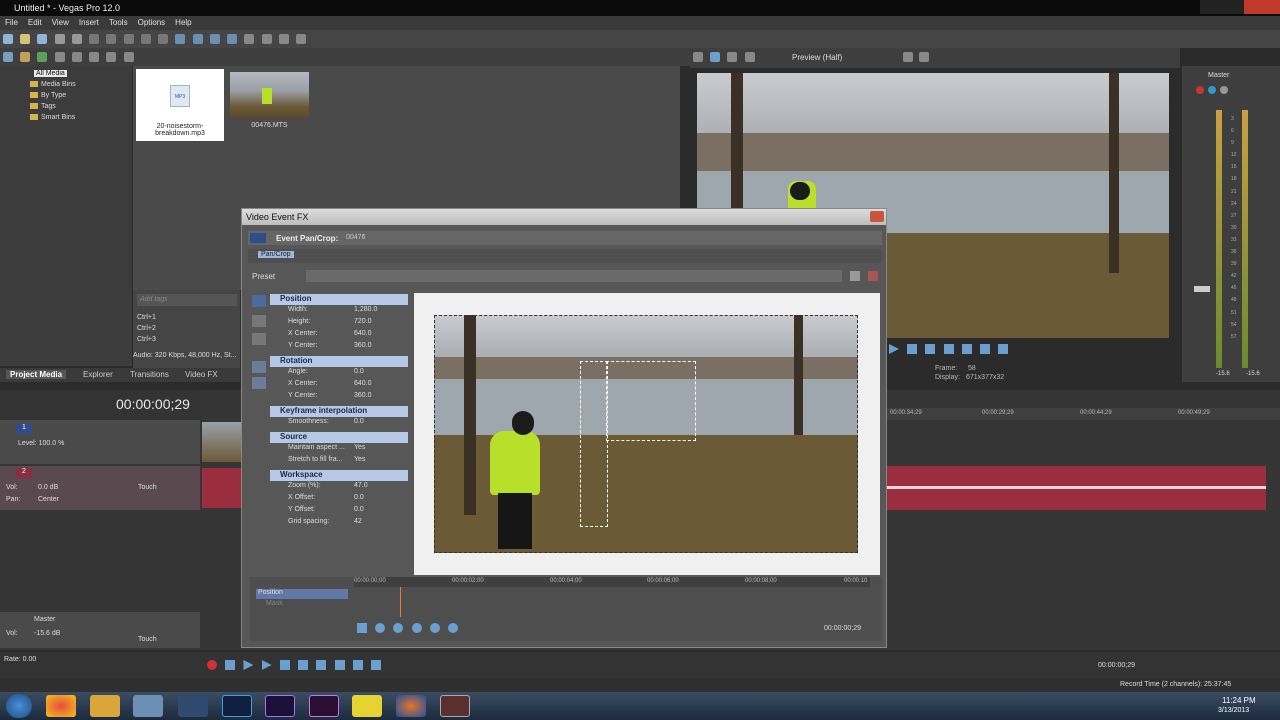 Image resolution: width=1280 pixels, height=720 pixels. I want to click on premiere-icon, so click(324, 706).